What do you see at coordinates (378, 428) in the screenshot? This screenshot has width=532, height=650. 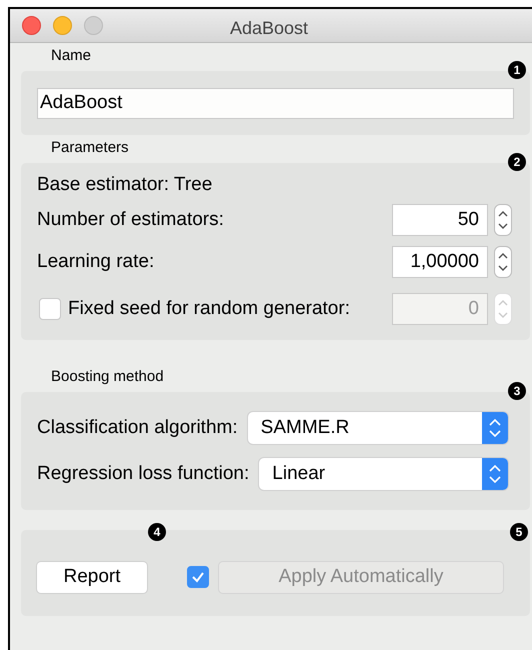 I see `dropdown-select: SAMME.R` at bounding box center [378, 428].